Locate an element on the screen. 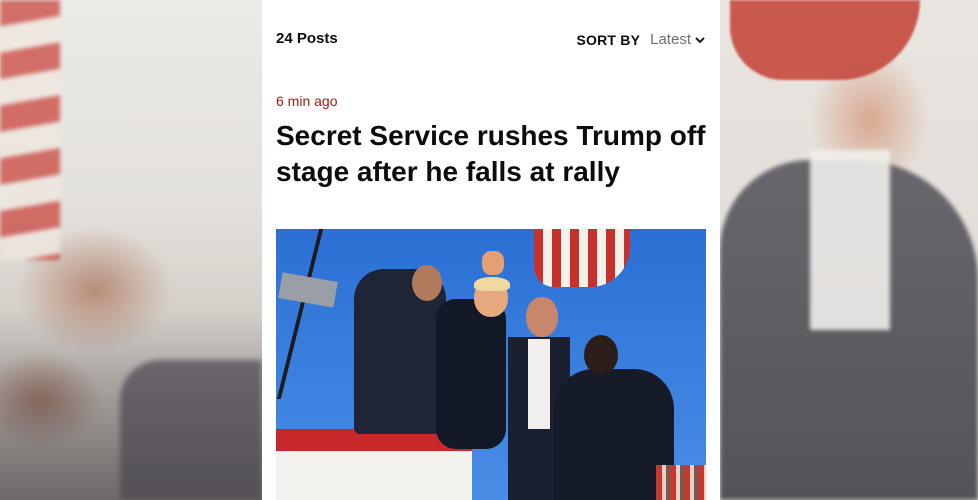  chevron-down-icon is located at coordinates (700, 40).